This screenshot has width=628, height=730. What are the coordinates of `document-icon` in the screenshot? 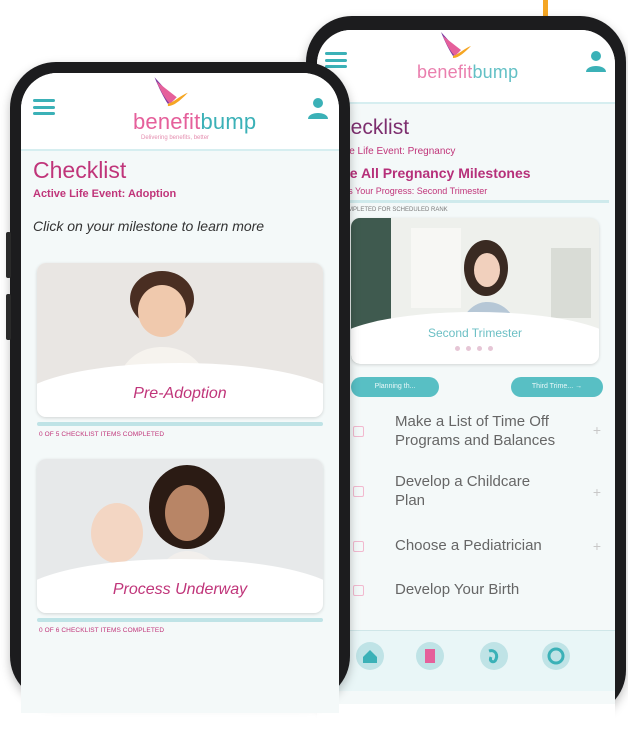 It's located at (430, 656).